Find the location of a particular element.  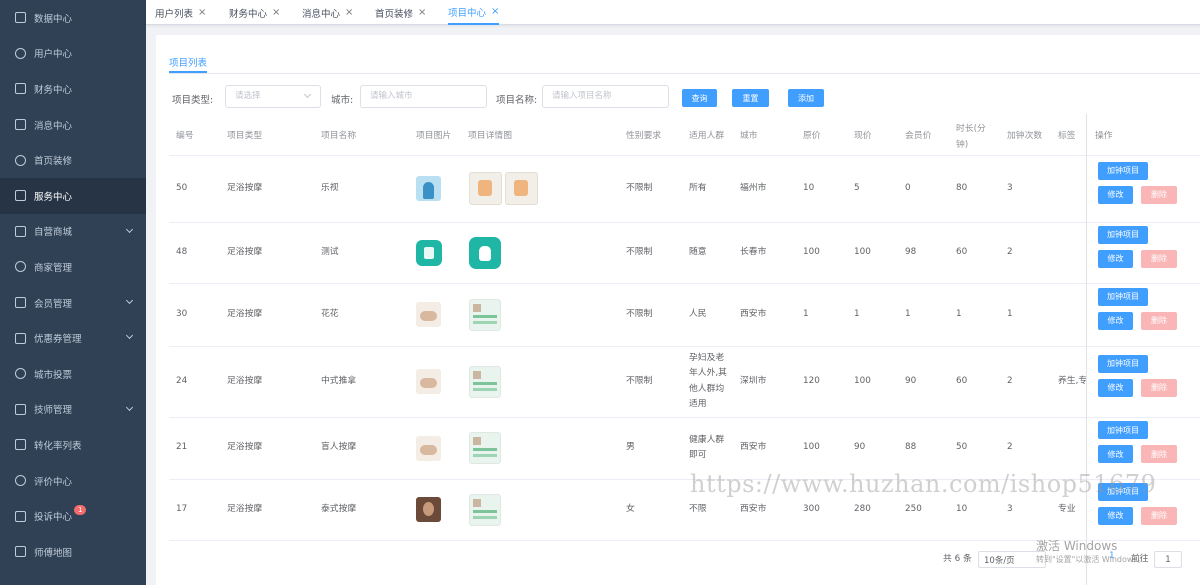

cell-id: 50 is located at coordinates (182, 187).